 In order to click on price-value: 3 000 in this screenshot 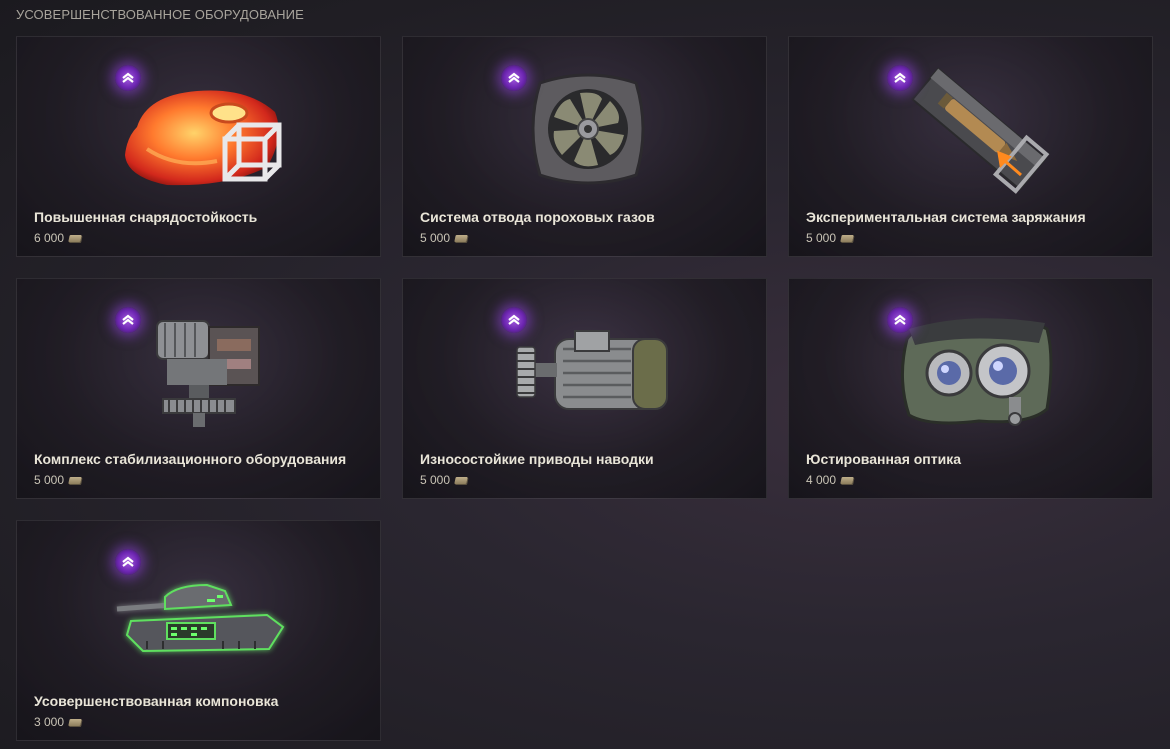, I will do `click(49, 722)`.